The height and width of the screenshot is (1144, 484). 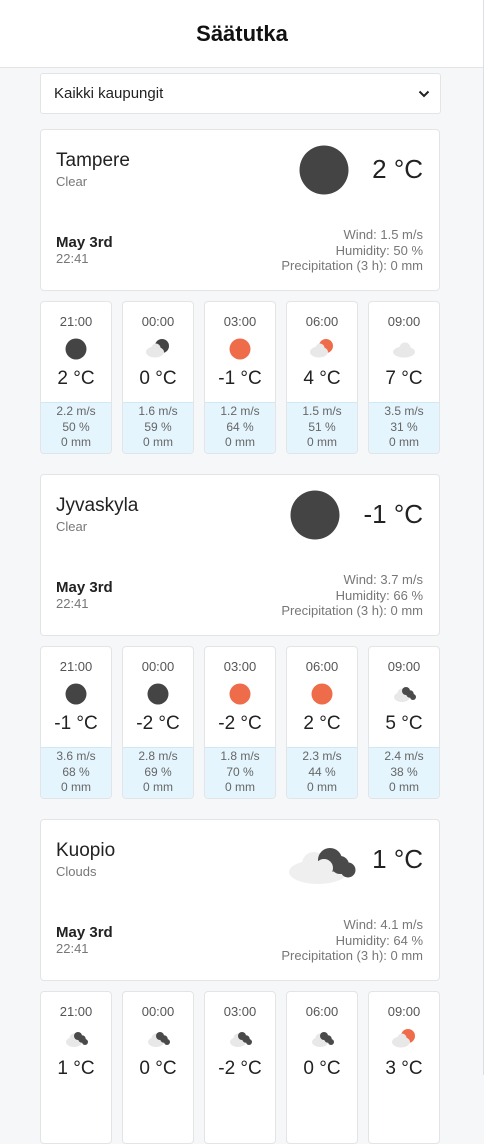 I want to click on forecast-card: 09:00 3 °C, so click(x=404, y=1067).